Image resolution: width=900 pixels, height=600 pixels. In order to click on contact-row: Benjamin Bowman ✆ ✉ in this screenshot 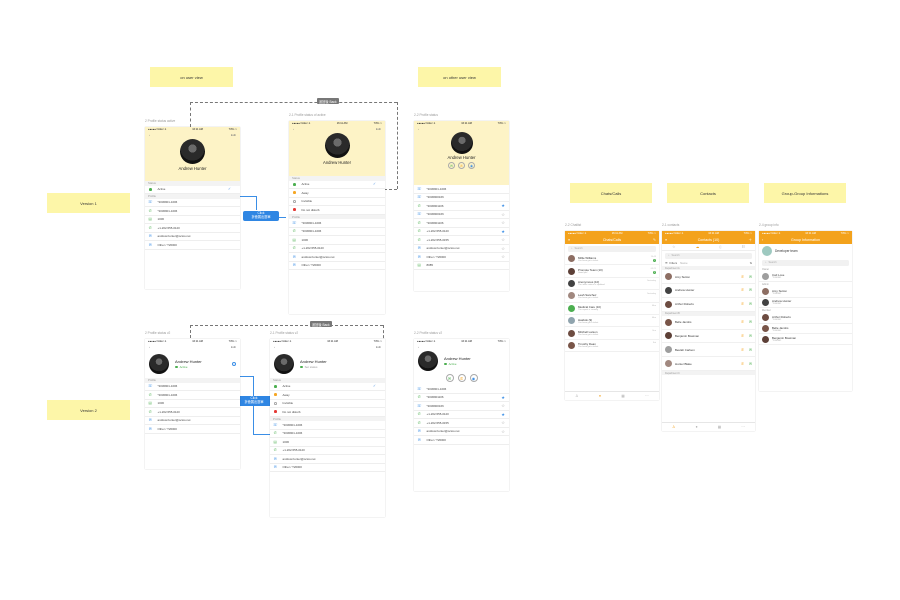, I will do `click(708, 337)`.